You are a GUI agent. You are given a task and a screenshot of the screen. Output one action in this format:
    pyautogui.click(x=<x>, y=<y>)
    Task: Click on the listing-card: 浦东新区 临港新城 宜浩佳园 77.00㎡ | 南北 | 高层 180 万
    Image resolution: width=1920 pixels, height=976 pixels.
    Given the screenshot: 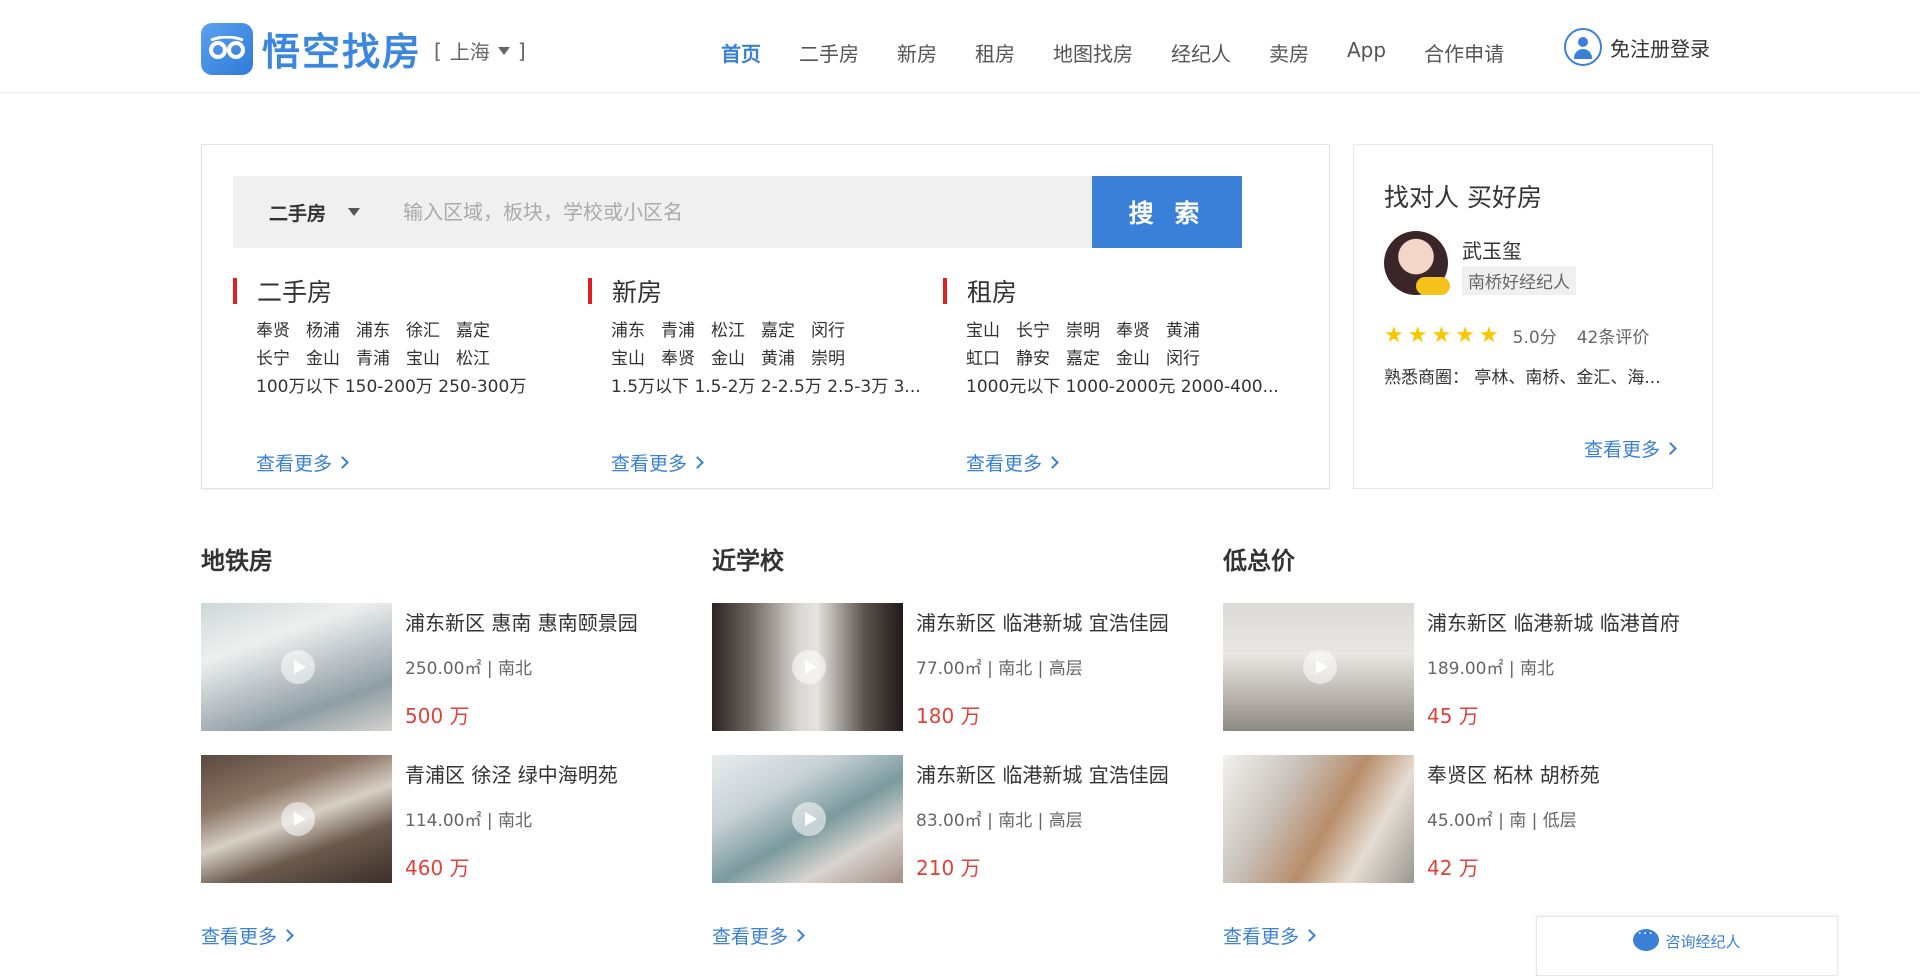 What is the action you would take?
    pyautogui.click(x=952, y=667)
    